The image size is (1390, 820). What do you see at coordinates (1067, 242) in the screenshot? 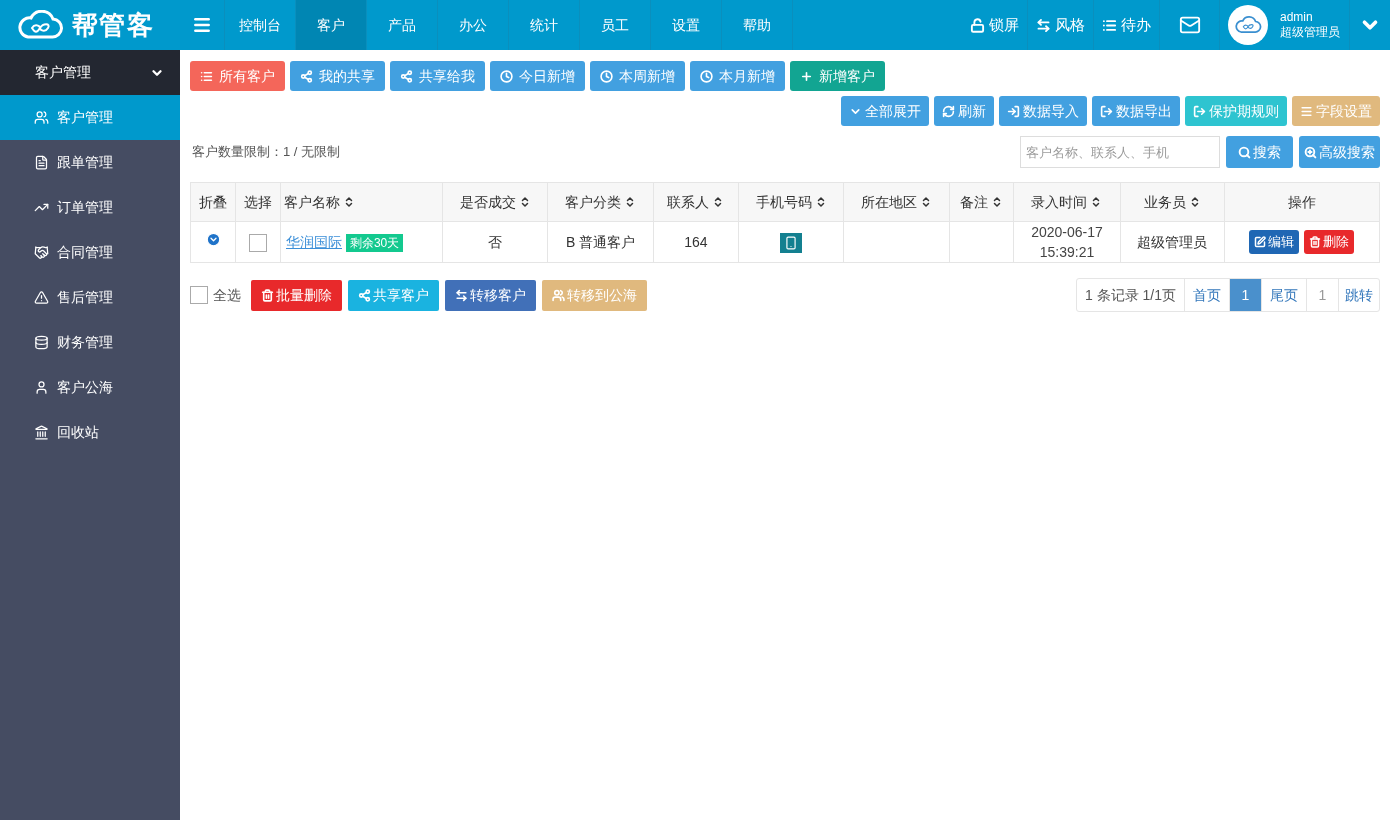
I see `table-cell-text: 2020-06-17 15:39:21` at bounding box center [1067, 242].